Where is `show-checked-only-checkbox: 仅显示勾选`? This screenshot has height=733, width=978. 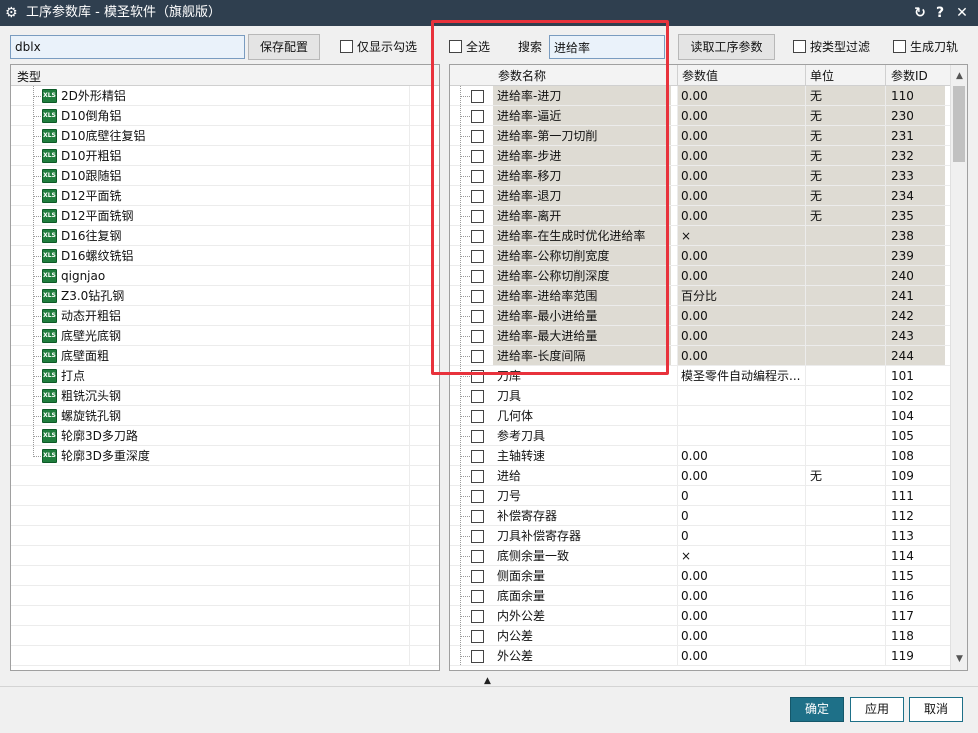
show-checked-only-checkbox: 仅显示勾选 is located at coordinates (378, 47).